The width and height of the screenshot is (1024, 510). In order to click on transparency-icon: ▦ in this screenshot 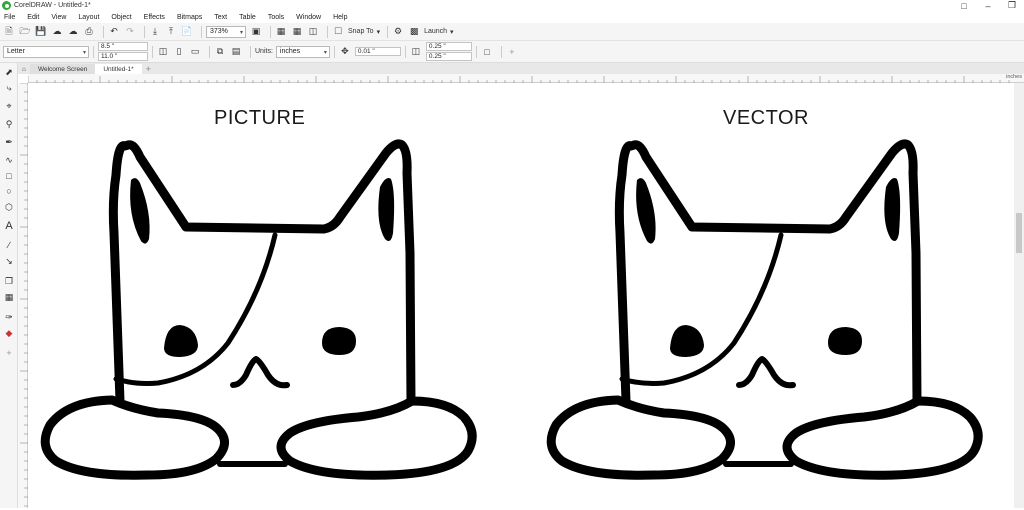, I will do `click(9, 297)`.